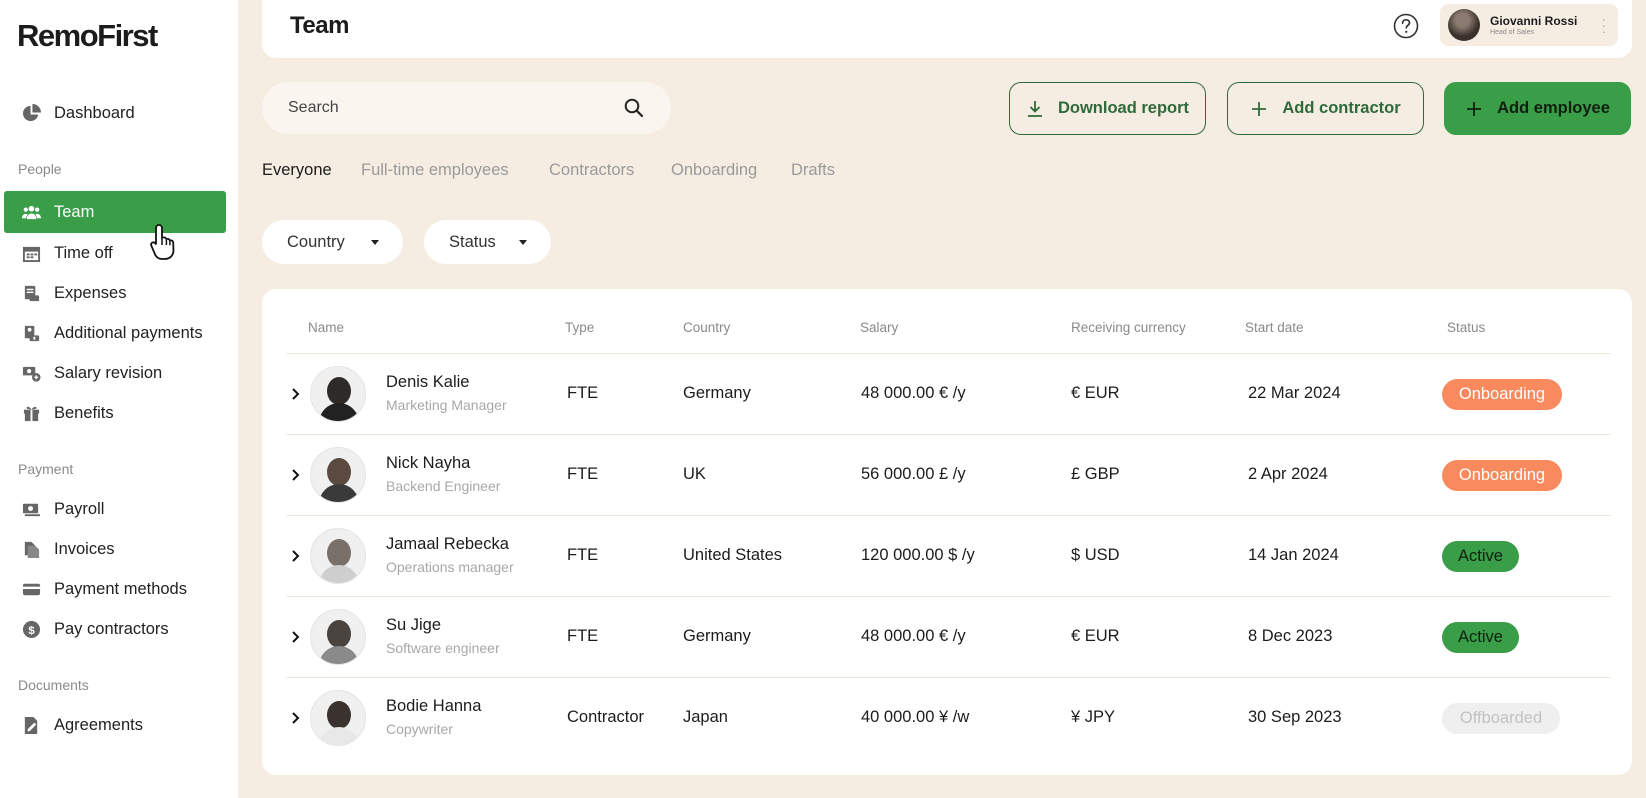  What do you see at coordinates (1537, 108) in the screenshot?
I see `add-employee-button: Add employee` at bounding box center [1537, 108].